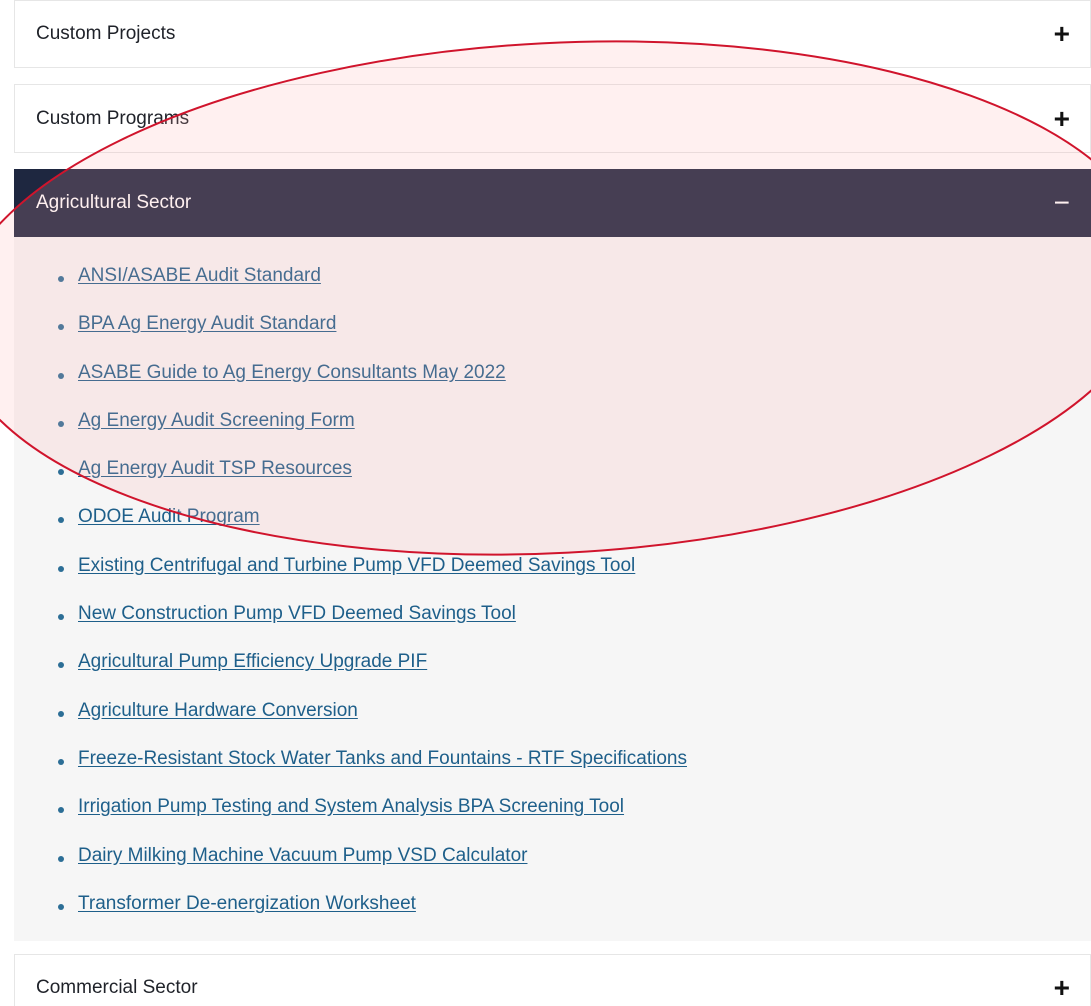 Image resolution: width=1091 pixels, height=1006 pixels. I want to click on accordion-title: Custom Programs, so click(113, 118).